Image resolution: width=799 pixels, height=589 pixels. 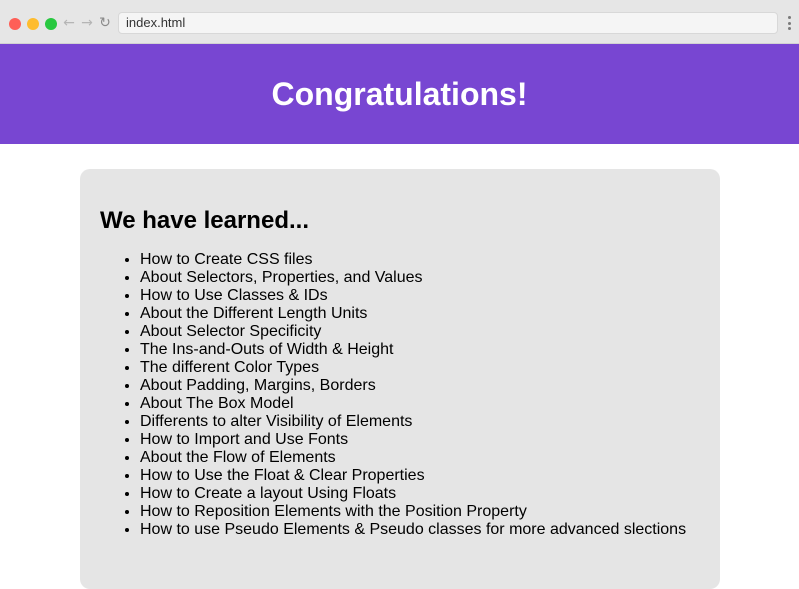 I want to click on list-item: About Padding, Margins, Borders, so click(x=420, y=386).